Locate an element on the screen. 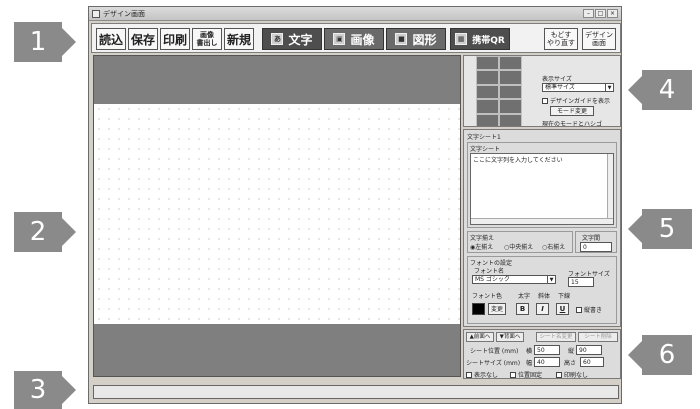  align-left-radio: ◉左揃え is located at coordinates (481, 246).